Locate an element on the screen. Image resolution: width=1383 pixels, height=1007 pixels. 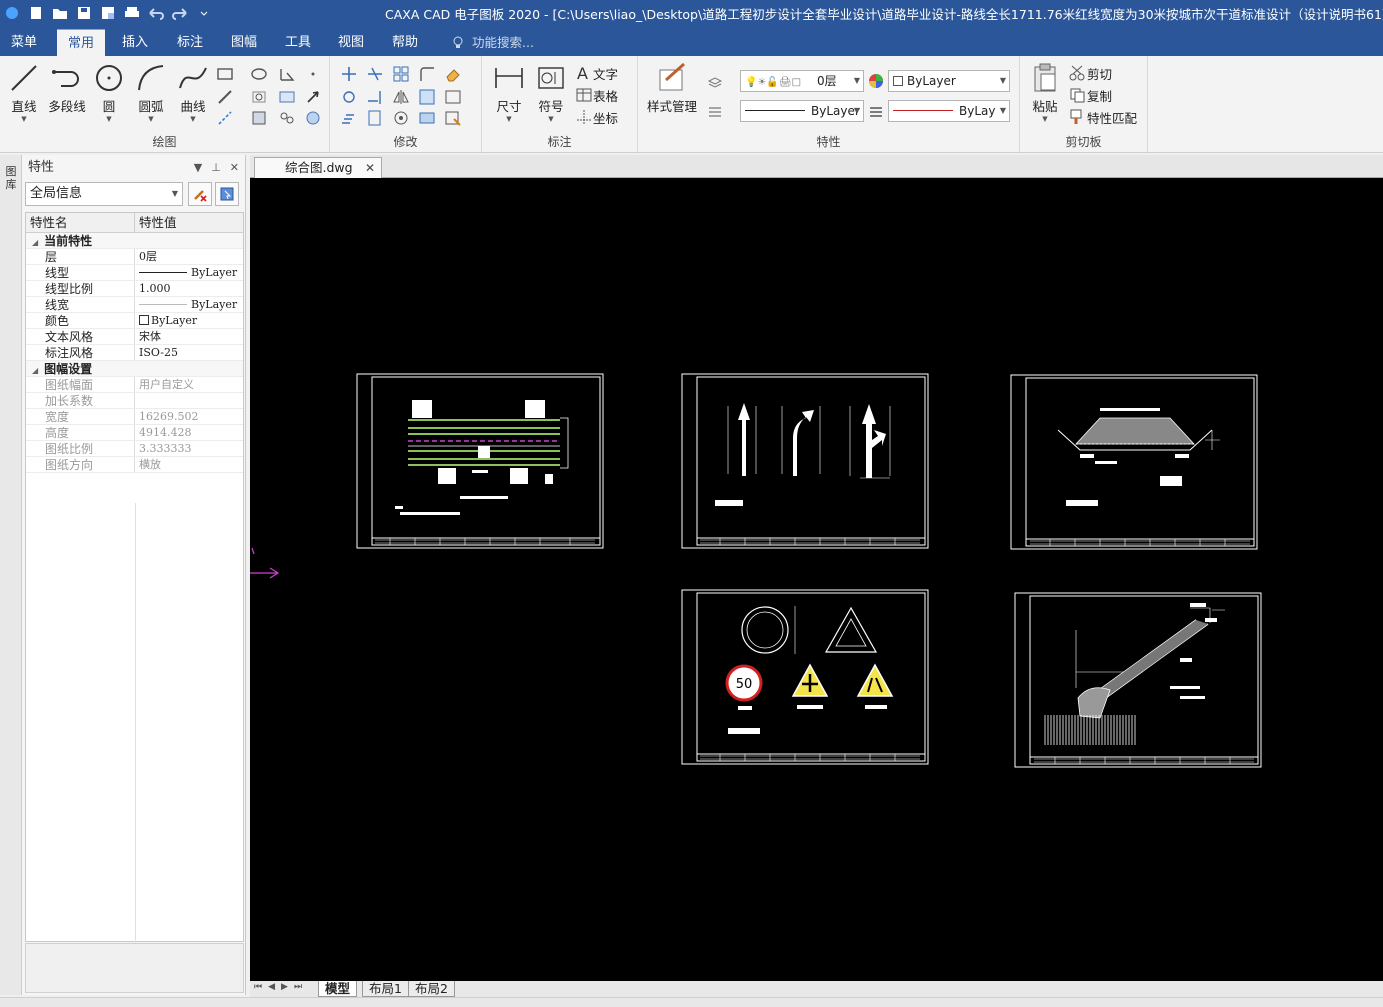
rectangle-icon is located at coordinates (225, 74).